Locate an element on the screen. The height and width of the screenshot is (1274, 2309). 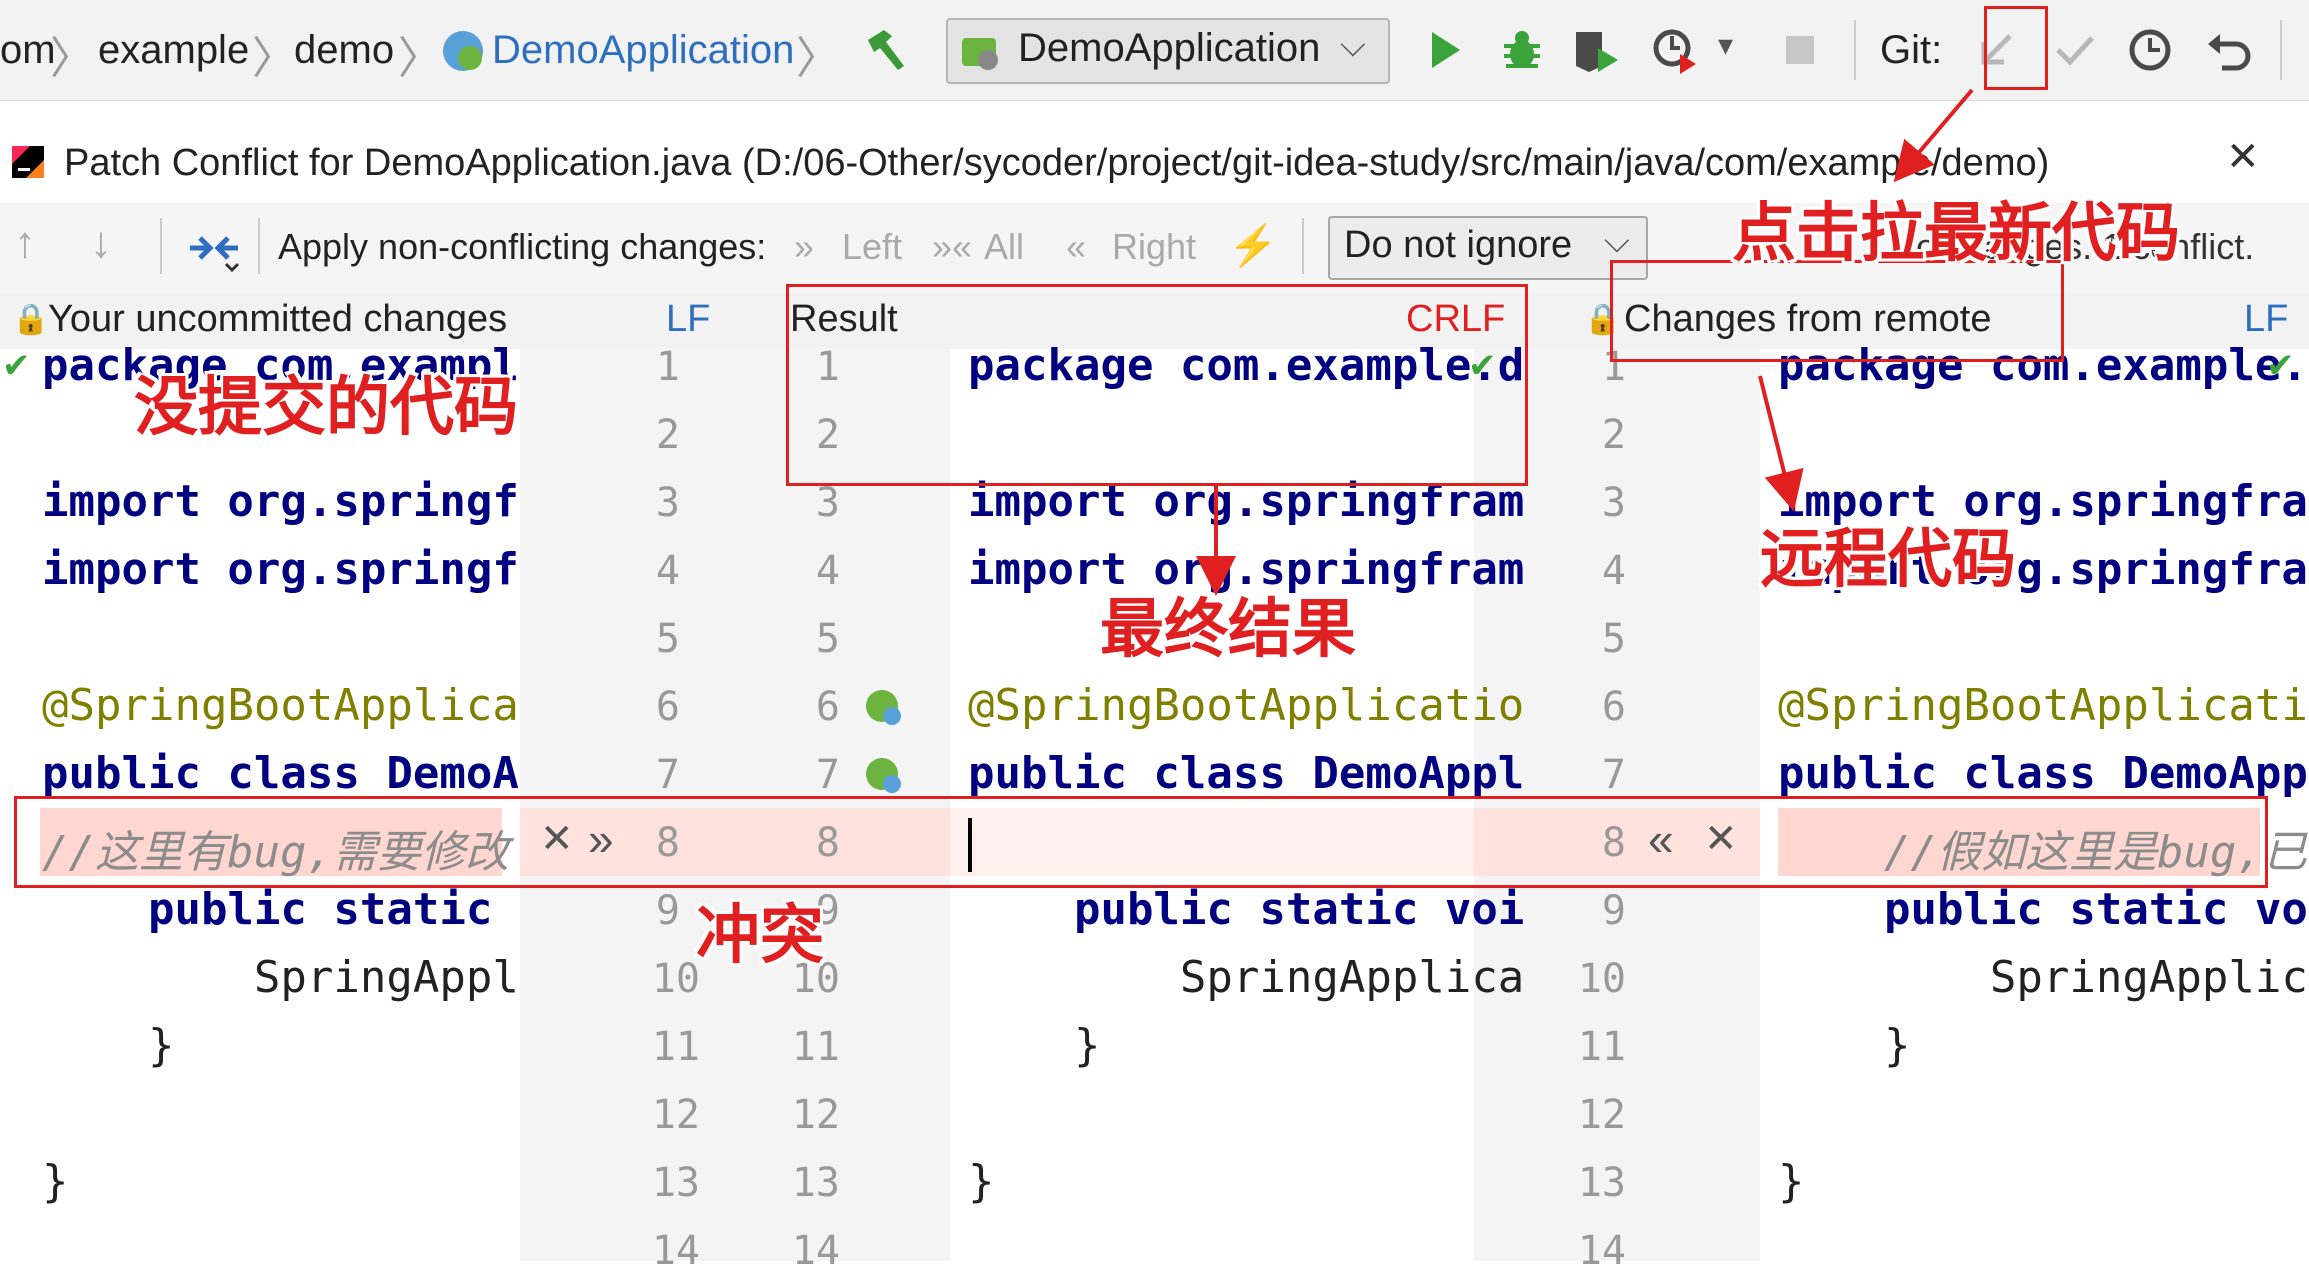
annotation-remote-code: 远程代码 is located at coordinates (1888, 559).